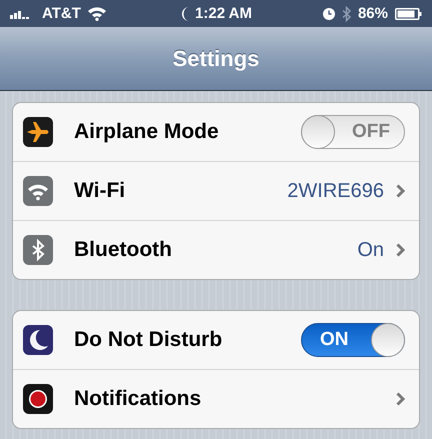 The width and height of the screenshot is (432, 439). I want to click on settings-row: Do Not Disturb ON, so click(216, 340).